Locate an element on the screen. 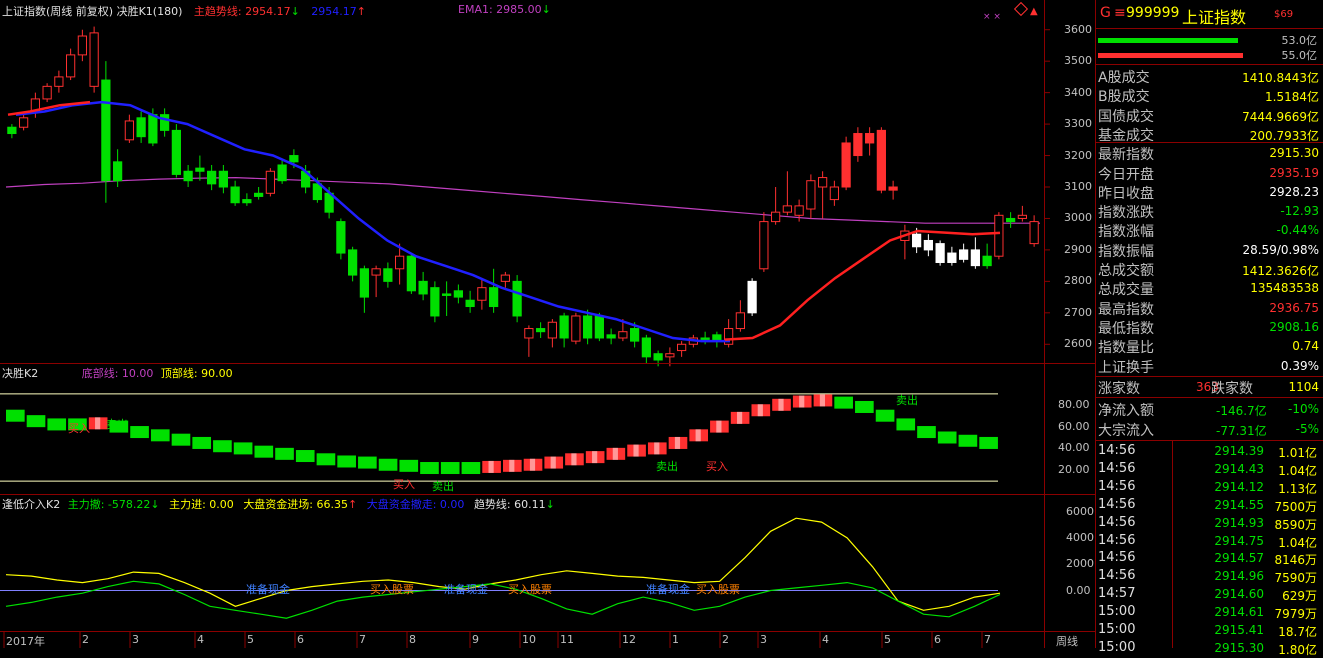 This screenshot has width=1323, height=658. stat-value: 0.39% is located at coordinates (1299, 366).